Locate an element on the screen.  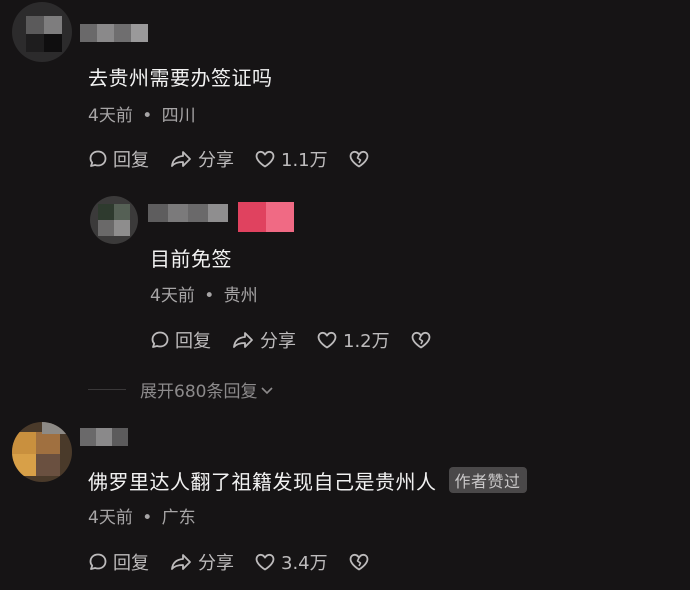
like-button: 3.4万 is located at coordinates (291, 562).